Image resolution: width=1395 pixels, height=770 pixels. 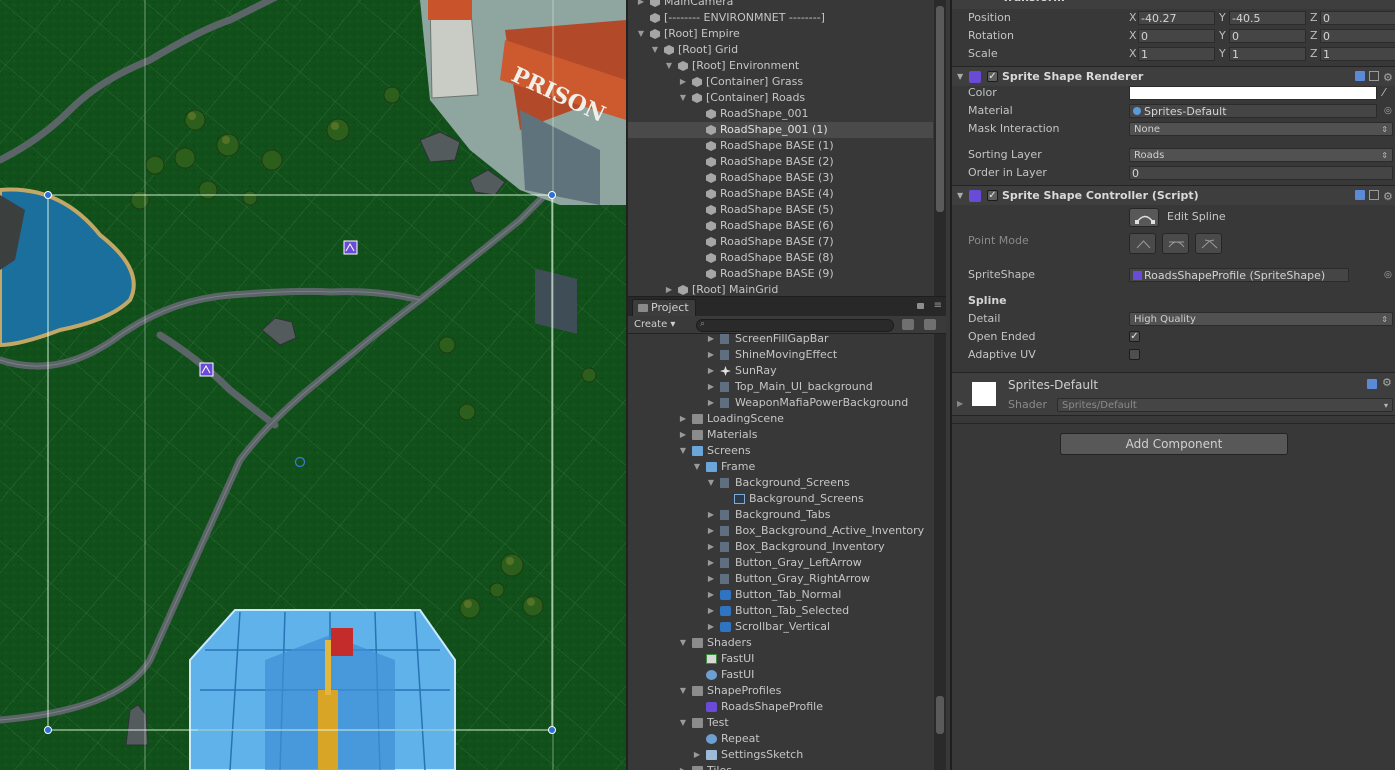 What do you see at coordinates (780, 162) in the screenshot?
I see `hierarchy-item: RoadShape BASE (2)` at bounding box center [780, 162].